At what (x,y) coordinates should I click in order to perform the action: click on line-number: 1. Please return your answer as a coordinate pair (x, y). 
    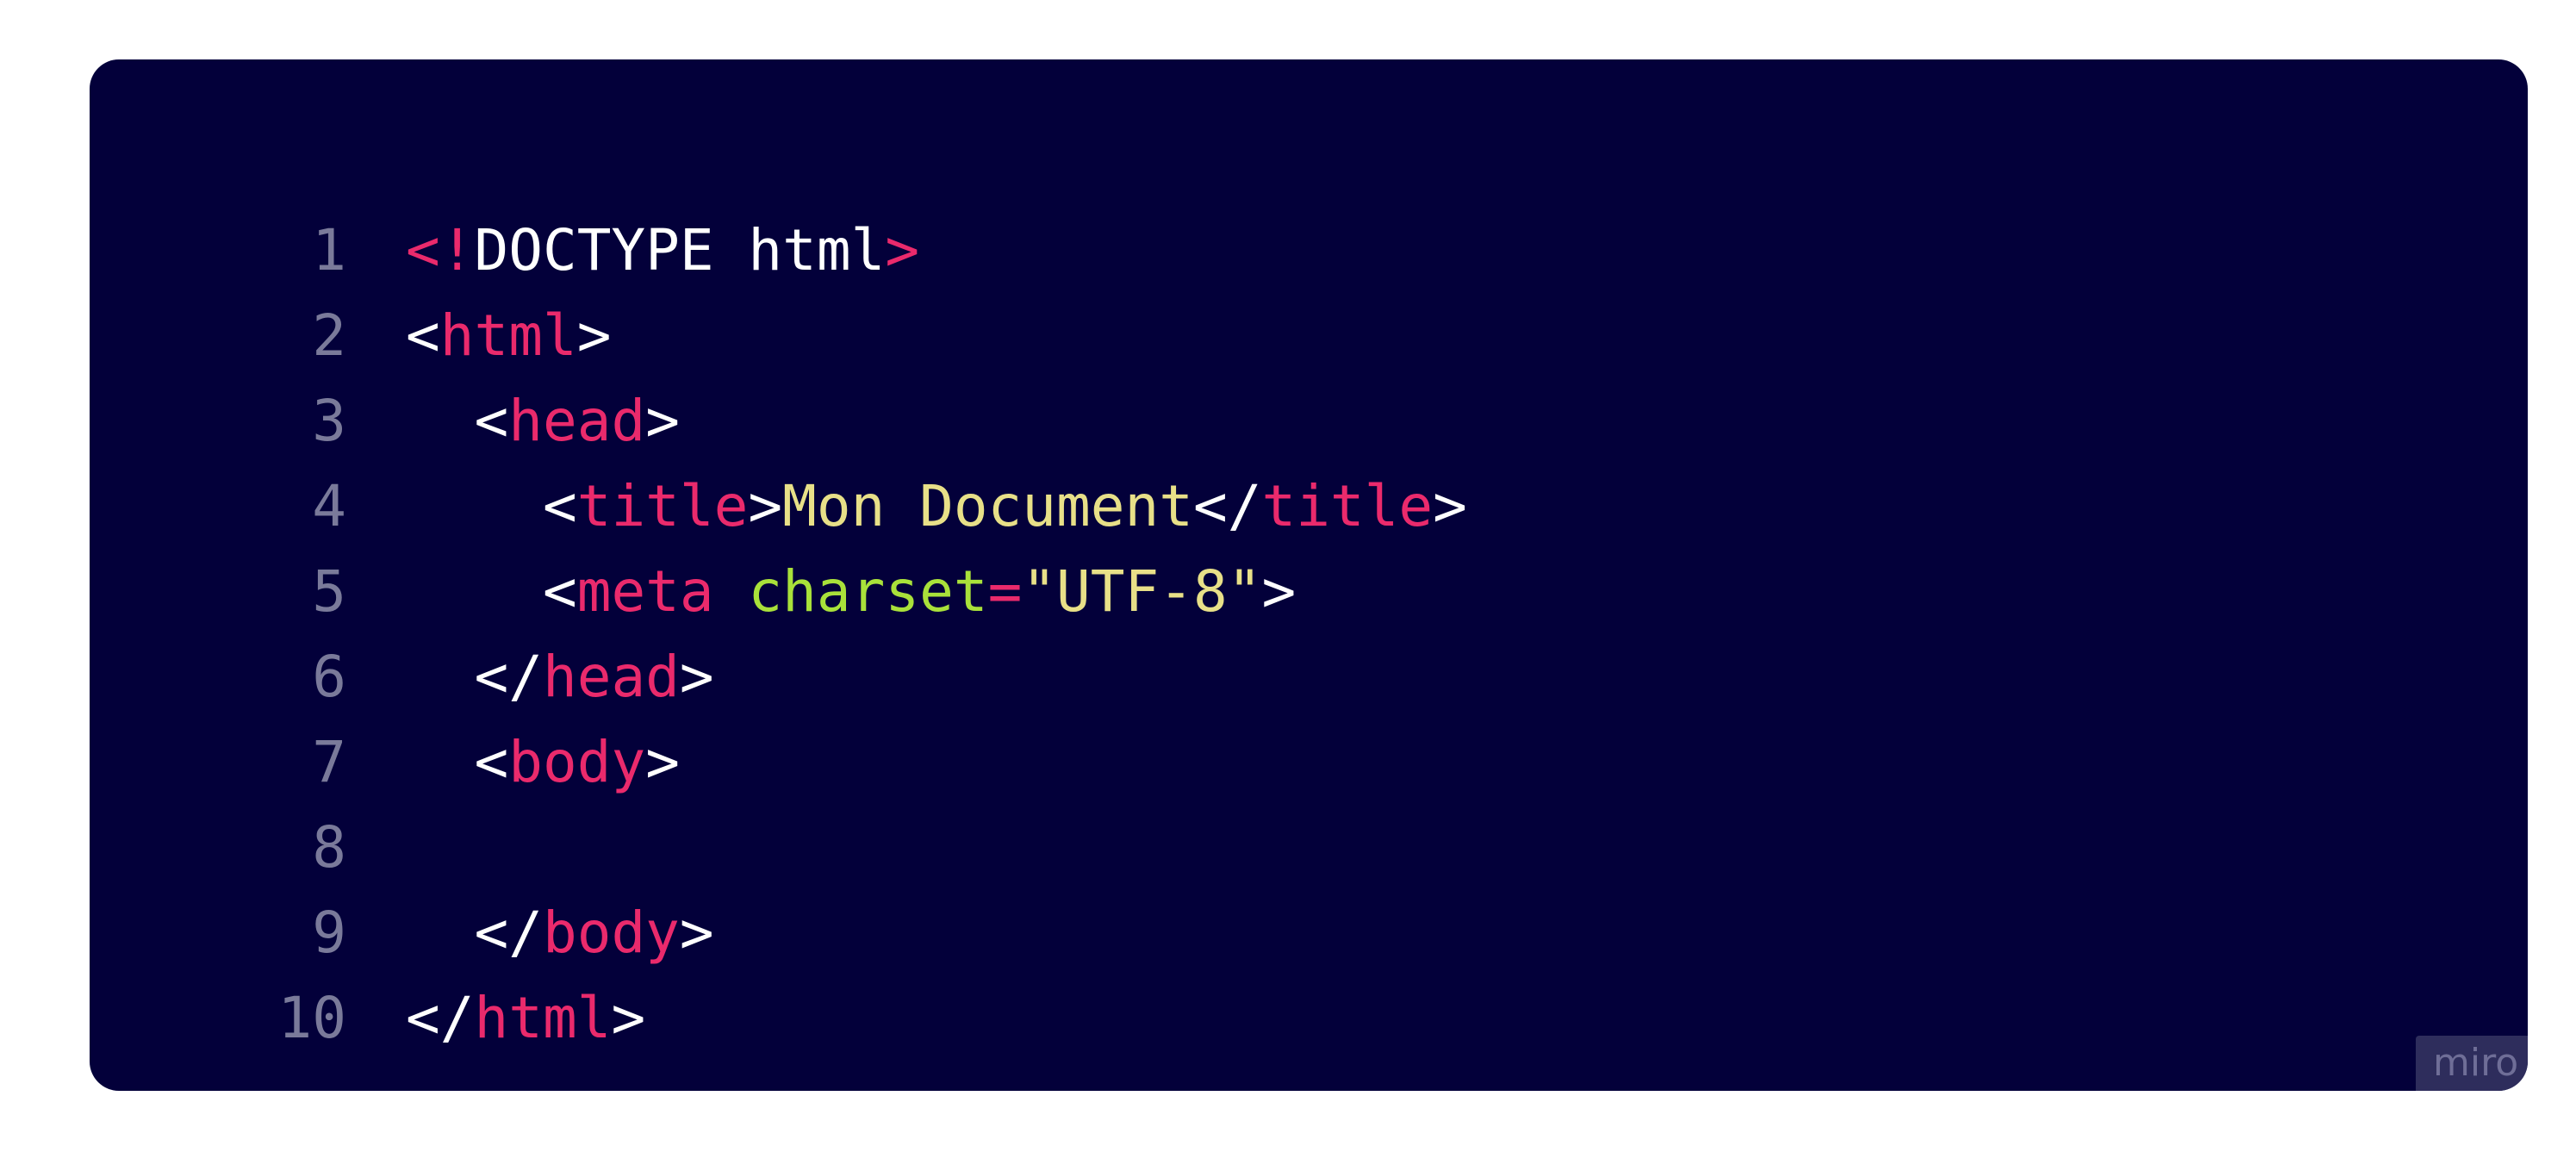
    Looking at the image, I should click on (329, 250).